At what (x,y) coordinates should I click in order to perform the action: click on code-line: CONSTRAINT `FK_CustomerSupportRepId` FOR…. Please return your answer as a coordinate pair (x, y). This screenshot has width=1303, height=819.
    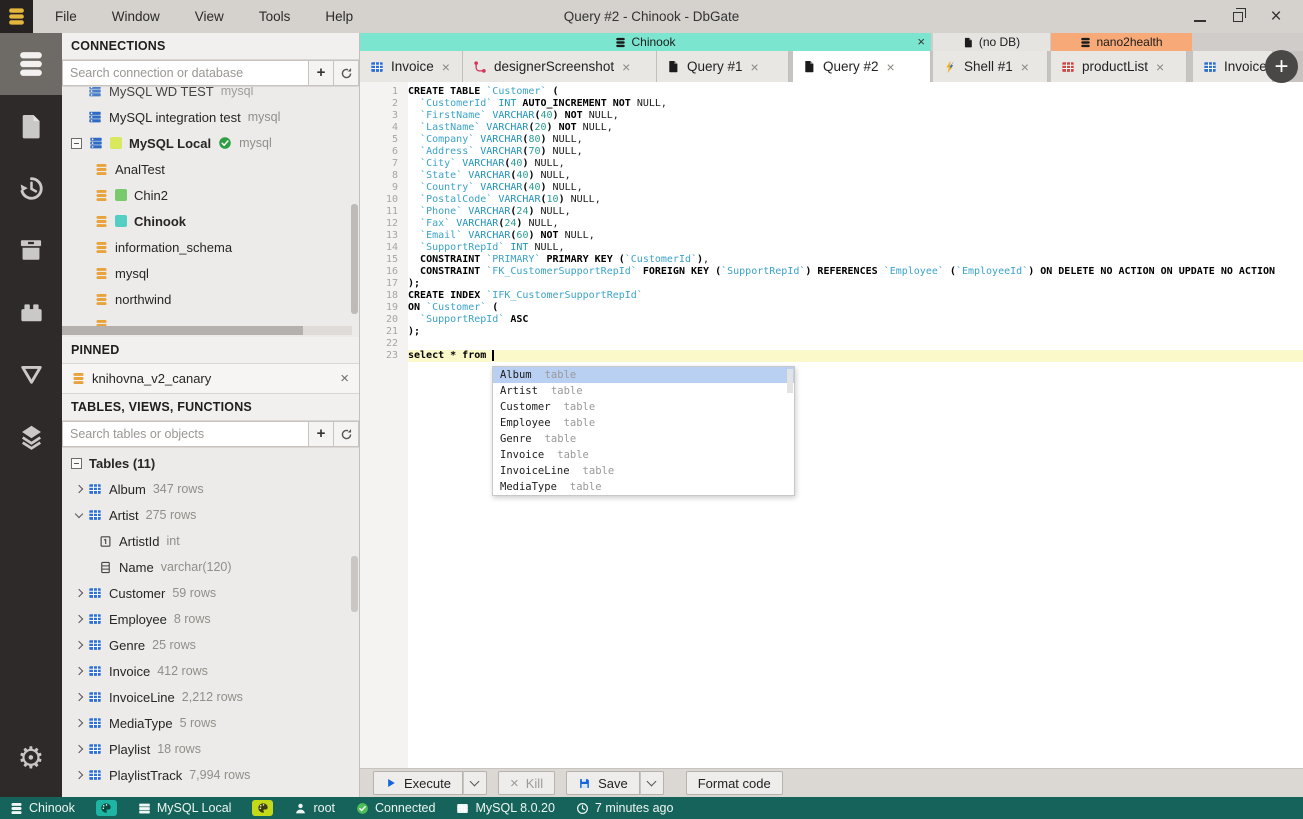
    Looking at the image, I should click on (855, 272).